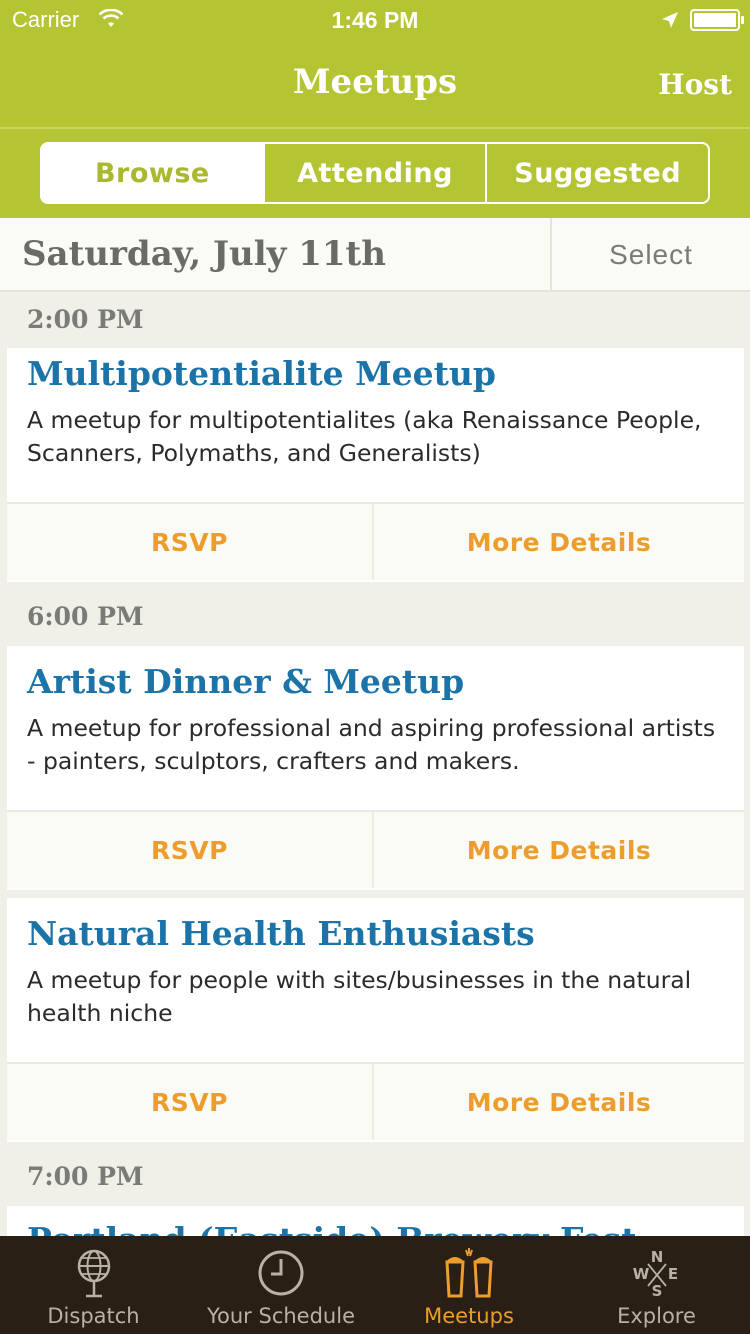 This screenshot has width=750, height=1334. What do you see at coordinates (85, 1176) in the screenshot?
I see `time-header: 7:00 PM` at bounding box center [85, 1176].